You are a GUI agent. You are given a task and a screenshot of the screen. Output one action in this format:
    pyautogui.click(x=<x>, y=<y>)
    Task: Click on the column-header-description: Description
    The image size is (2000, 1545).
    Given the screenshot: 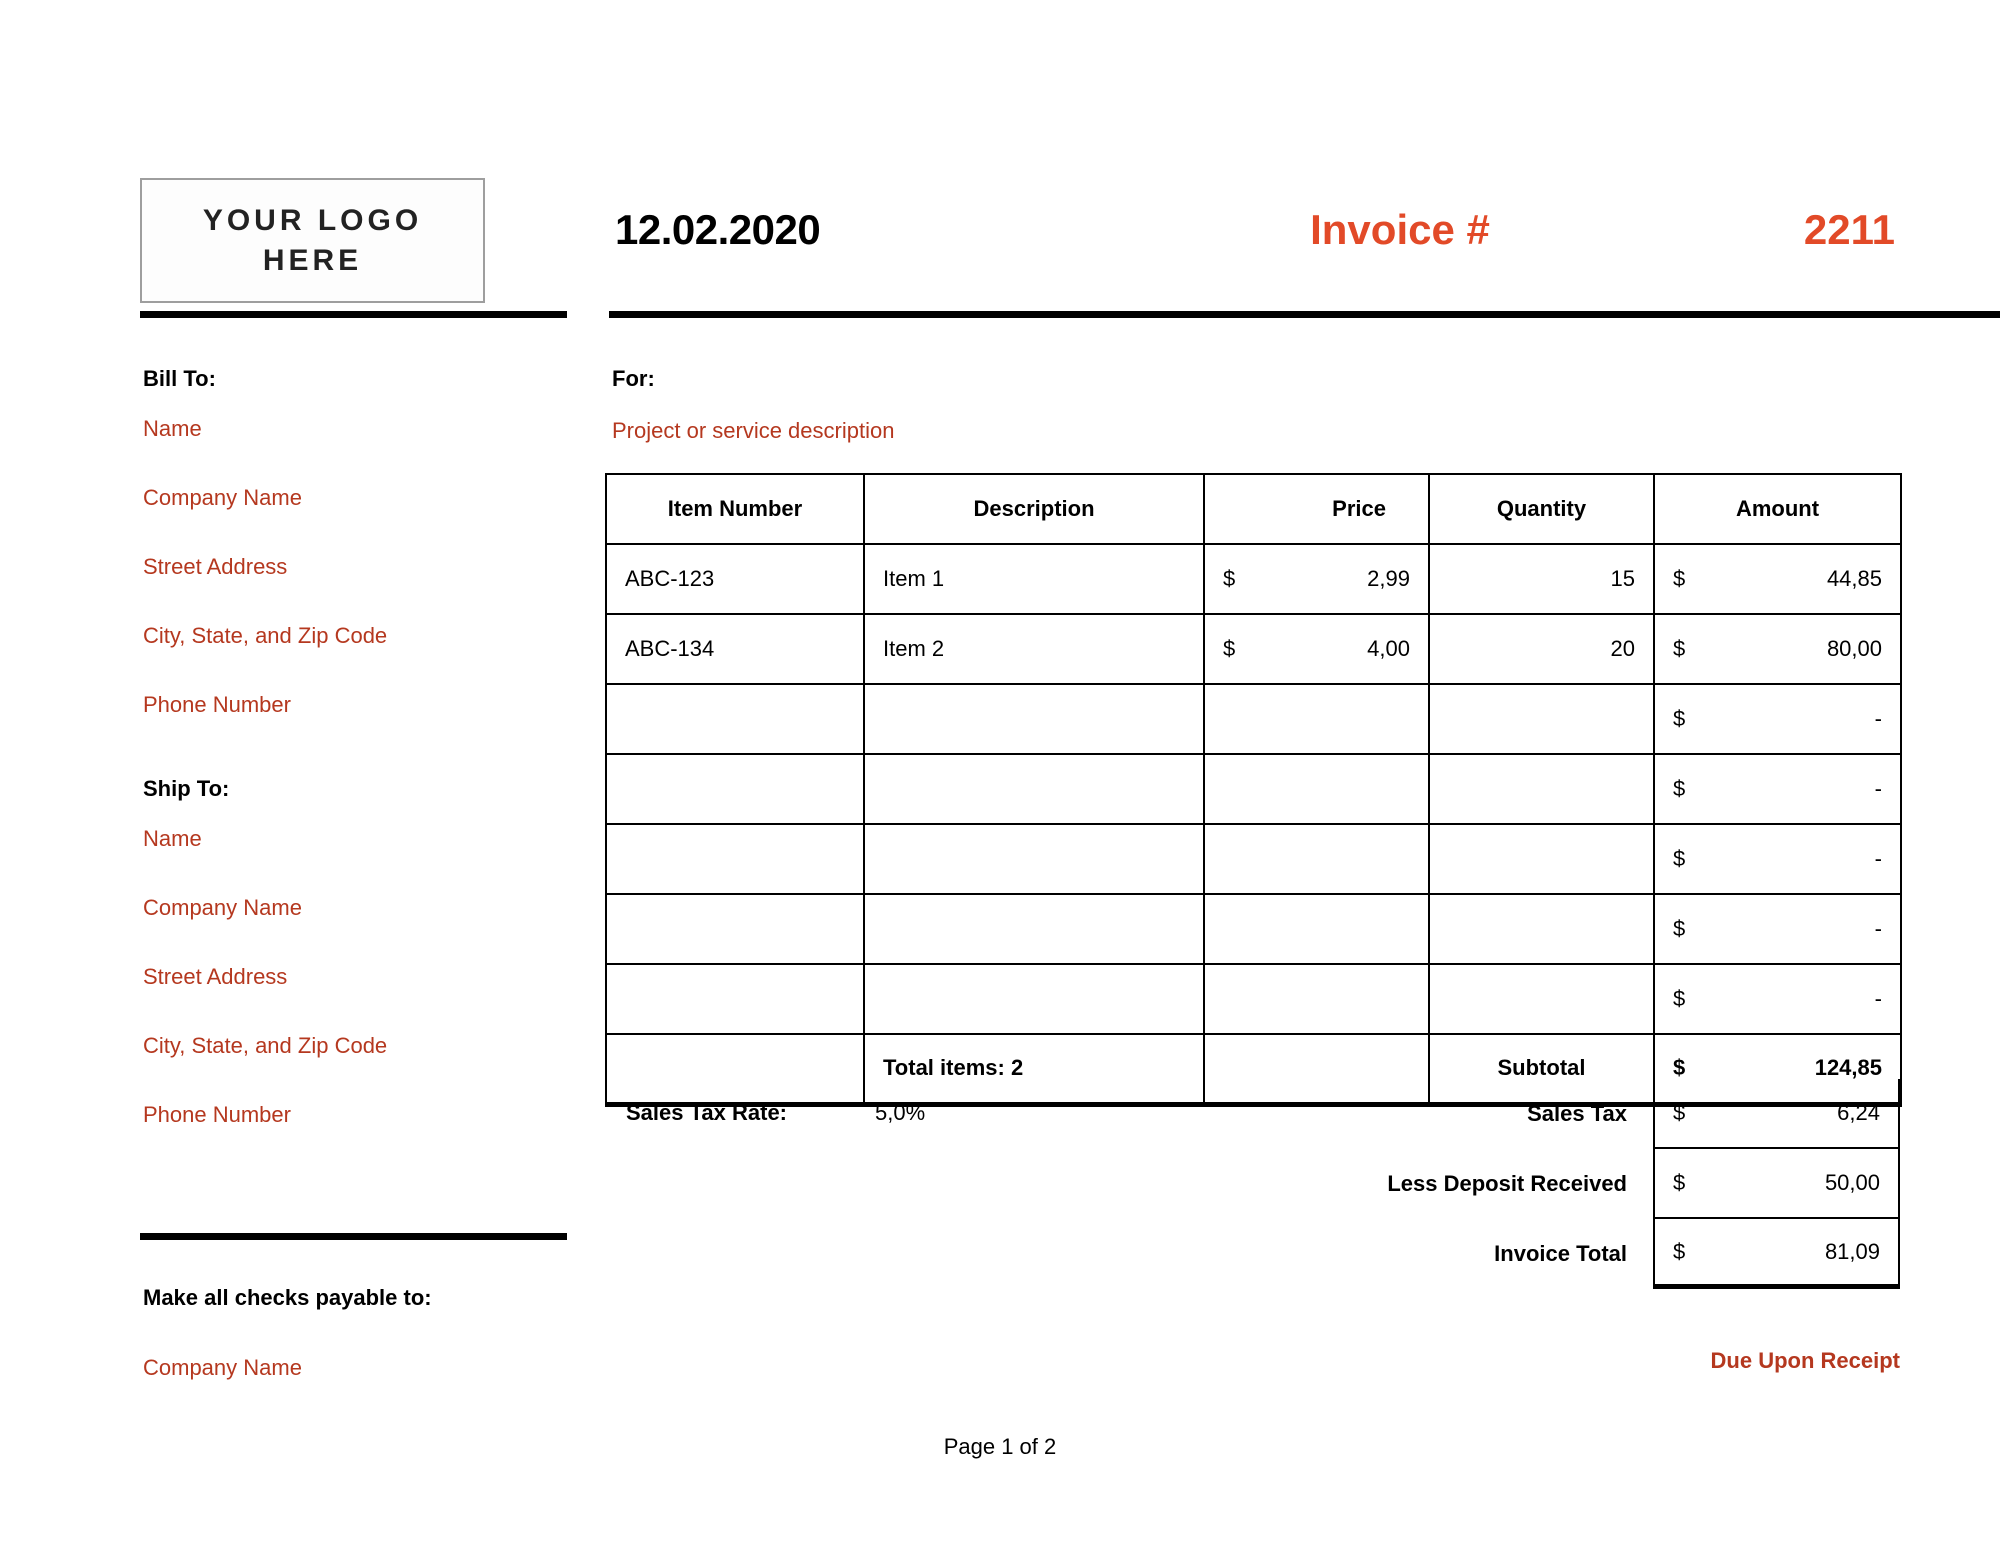 What is the action you would take?
    pyautogui.click(x=1034, y=509)
    